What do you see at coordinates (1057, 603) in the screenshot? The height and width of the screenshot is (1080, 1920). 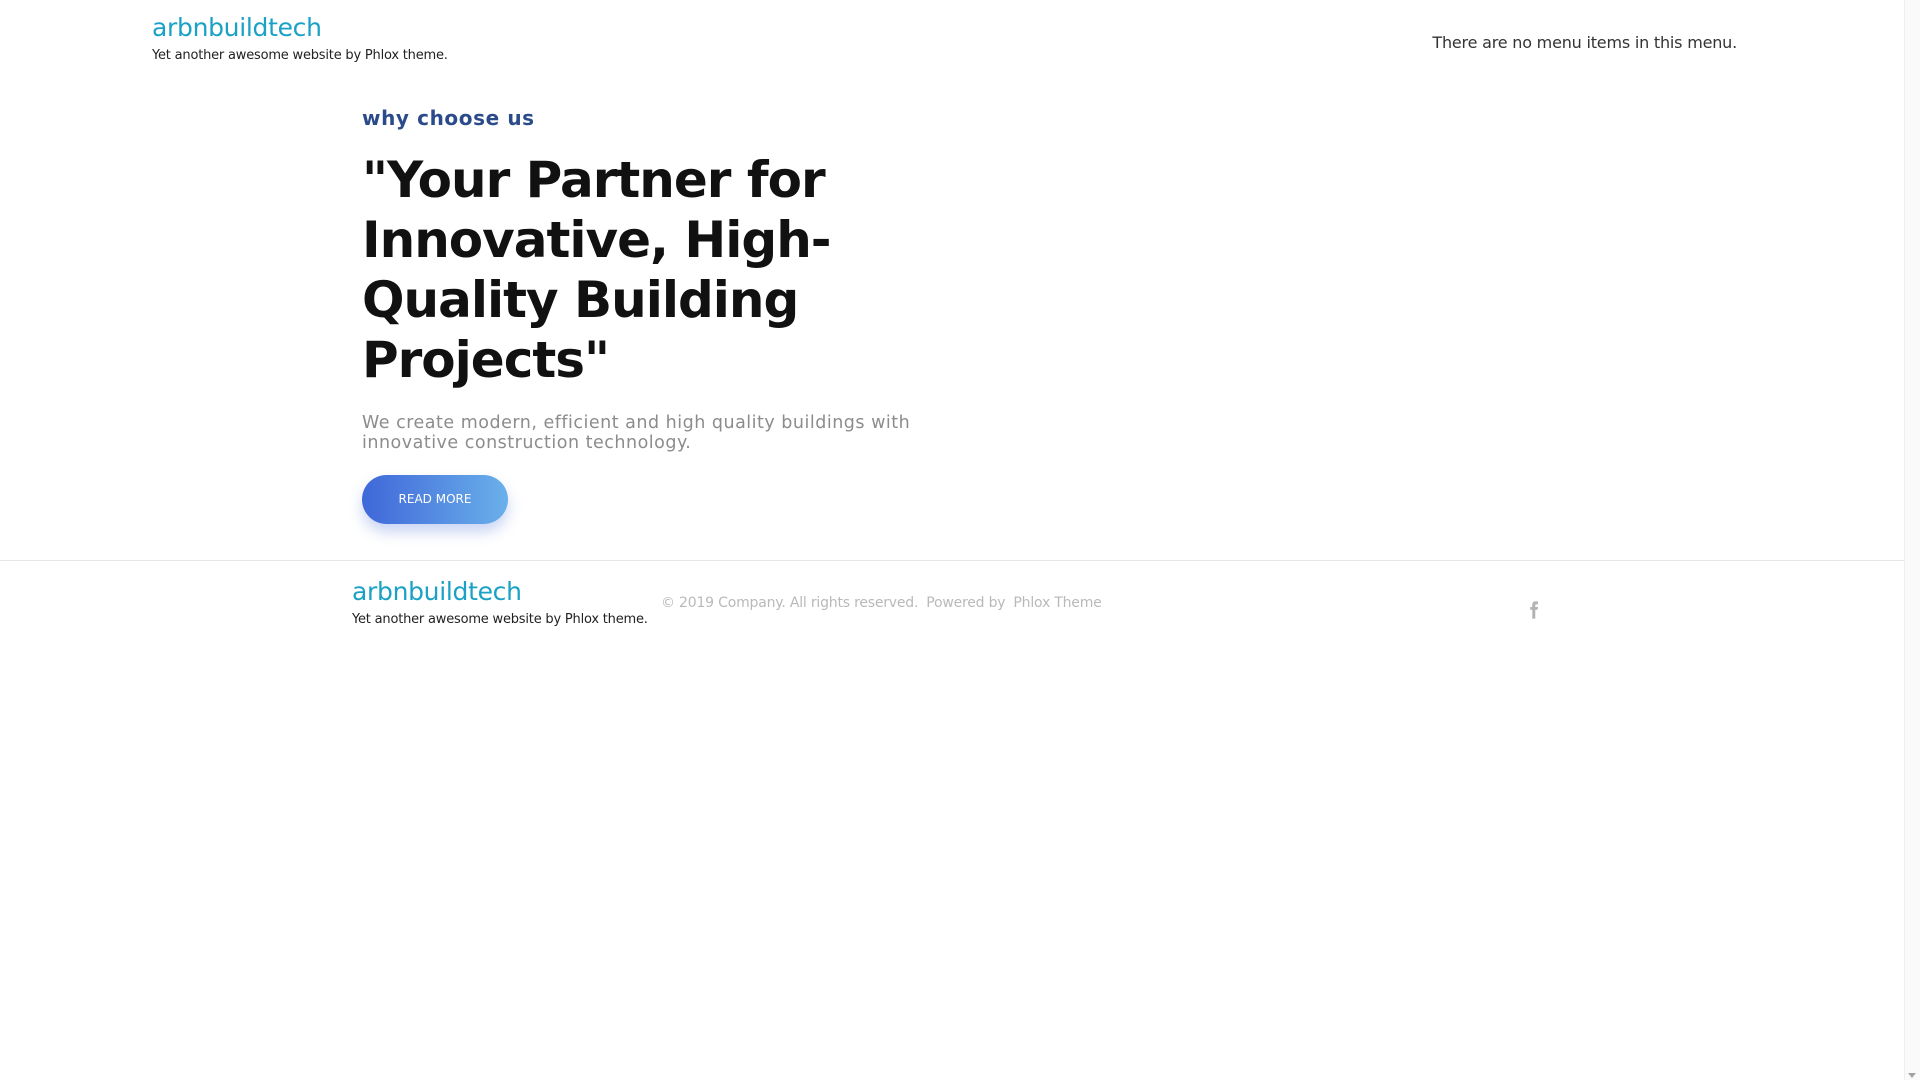 I see `phlox-theme-link: Phlox Theme` at bounding box center [1057, 603].